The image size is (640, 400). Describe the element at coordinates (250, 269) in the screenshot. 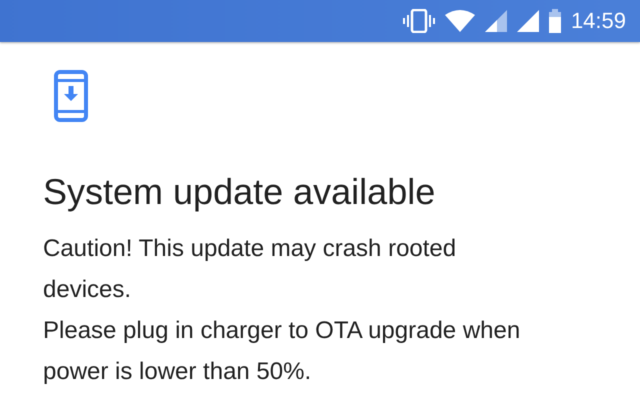

I see `message-text: Caution! This update may crash rooted devices.` at that location.